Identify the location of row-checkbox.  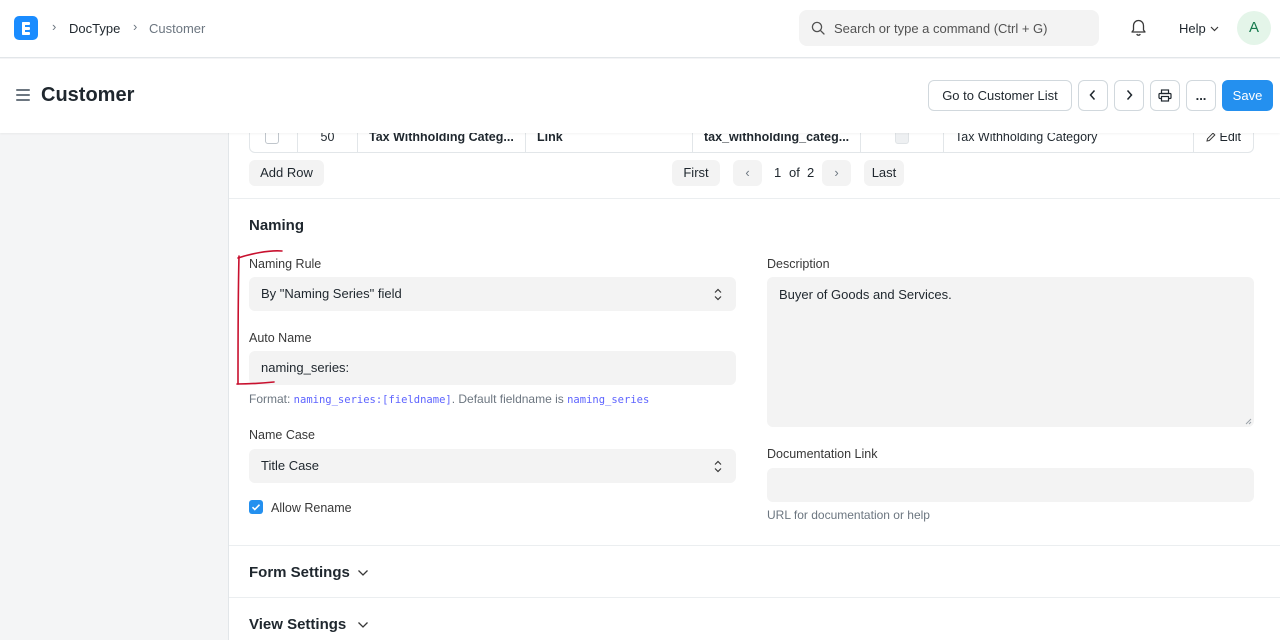
(272, 138).